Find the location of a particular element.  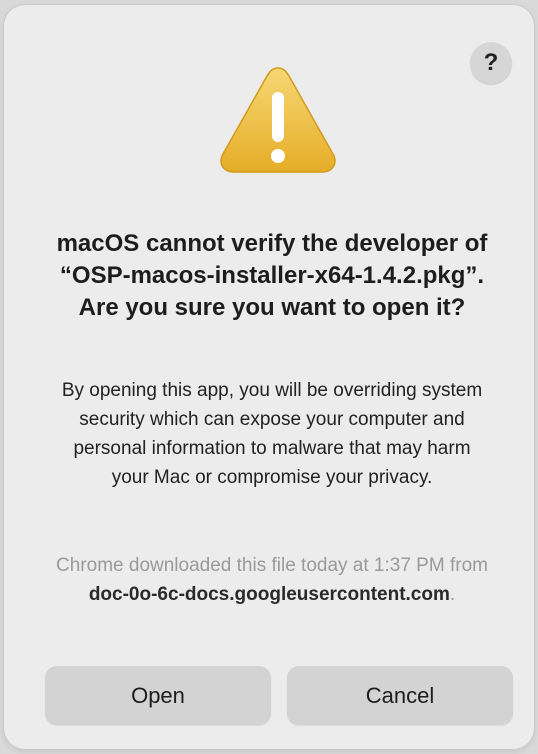

open-button: Open is located at coordinates (158, 695).